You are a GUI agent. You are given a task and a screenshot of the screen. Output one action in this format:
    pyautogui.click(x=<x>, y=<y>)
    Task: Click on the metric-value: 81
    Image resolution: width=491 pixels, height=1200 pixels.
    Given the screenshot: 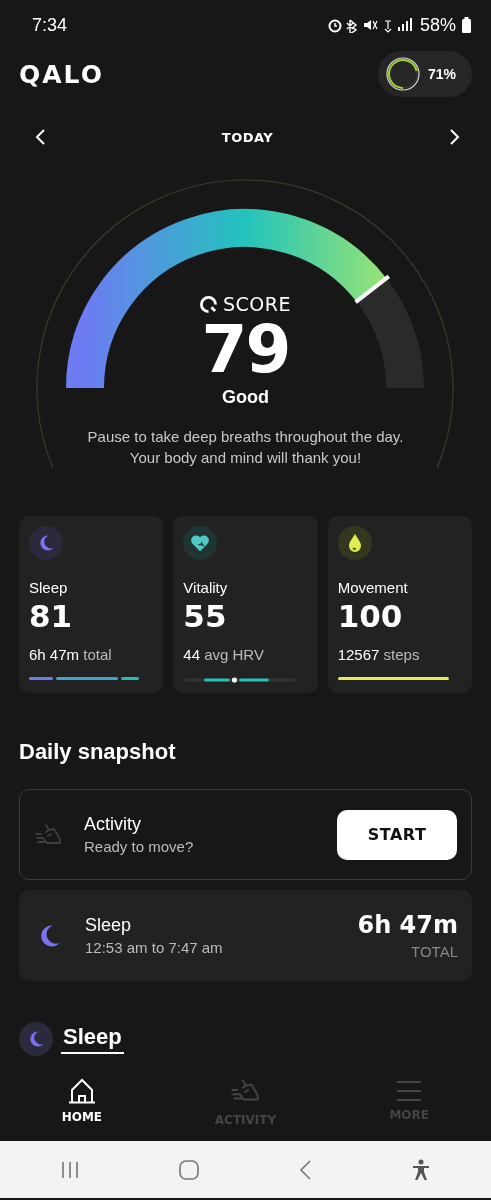 What is the action you would take?
    pyautogui.click(x=51, y=616)
    